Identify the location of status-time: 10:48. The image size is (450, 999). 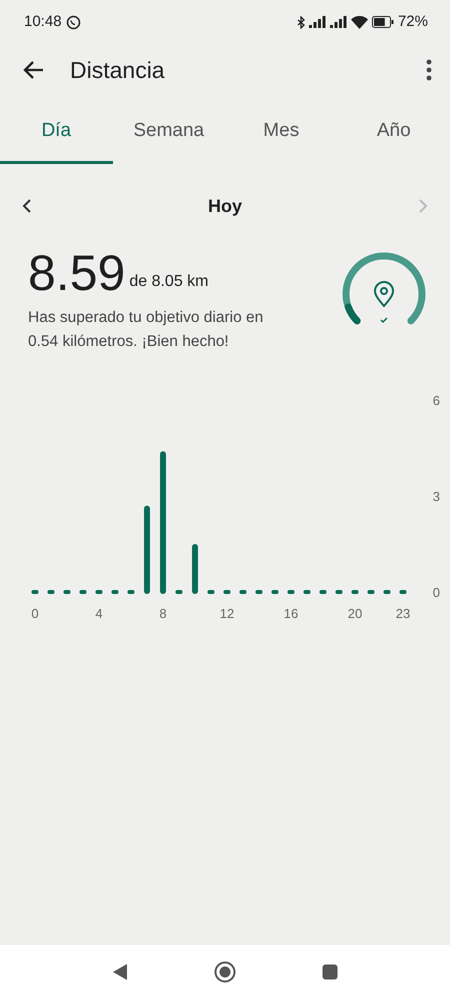
(43, 22).